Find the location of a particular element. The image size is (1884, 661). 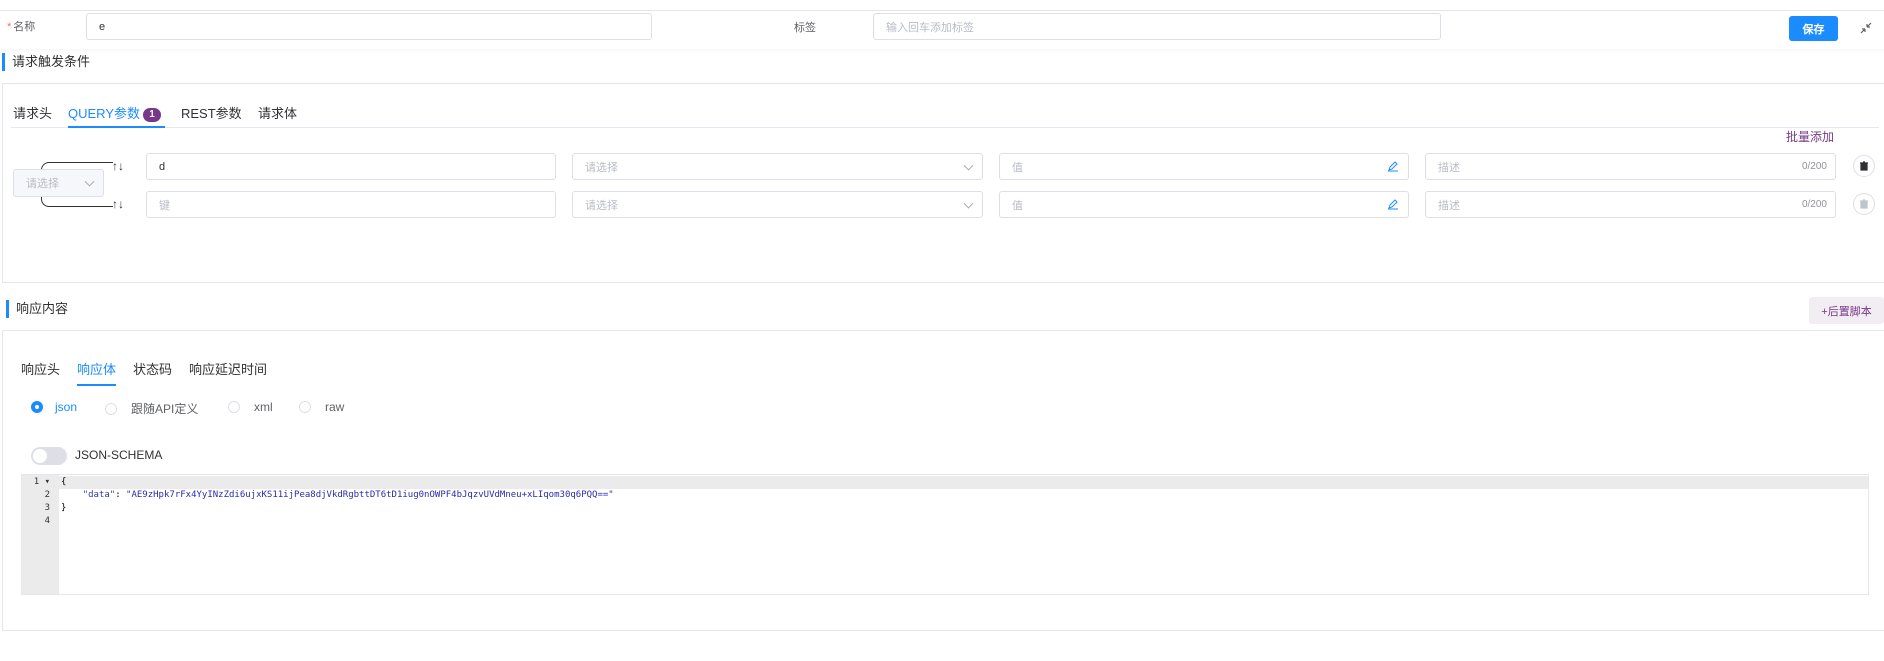

tab-rest-params: REST参数 is located at coordinates (211, 112).